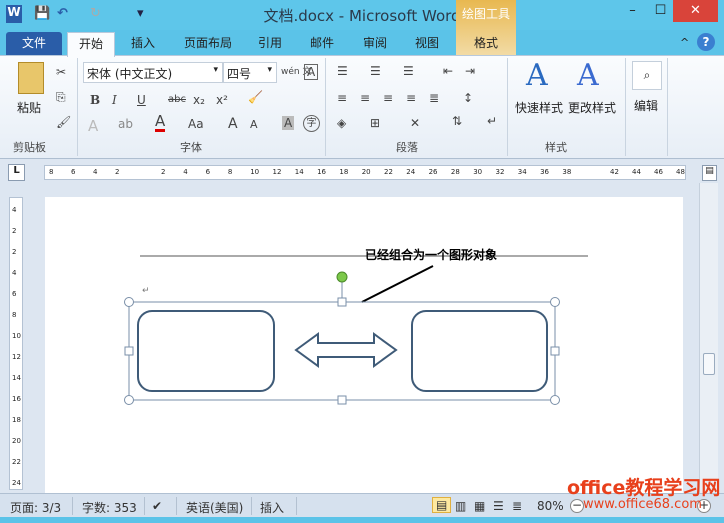 The height and width of the screenshot is (523, 724). Describe the element at coordinates (709, 364) in the screenshot. I see `scrollbar-thumb` at that location.